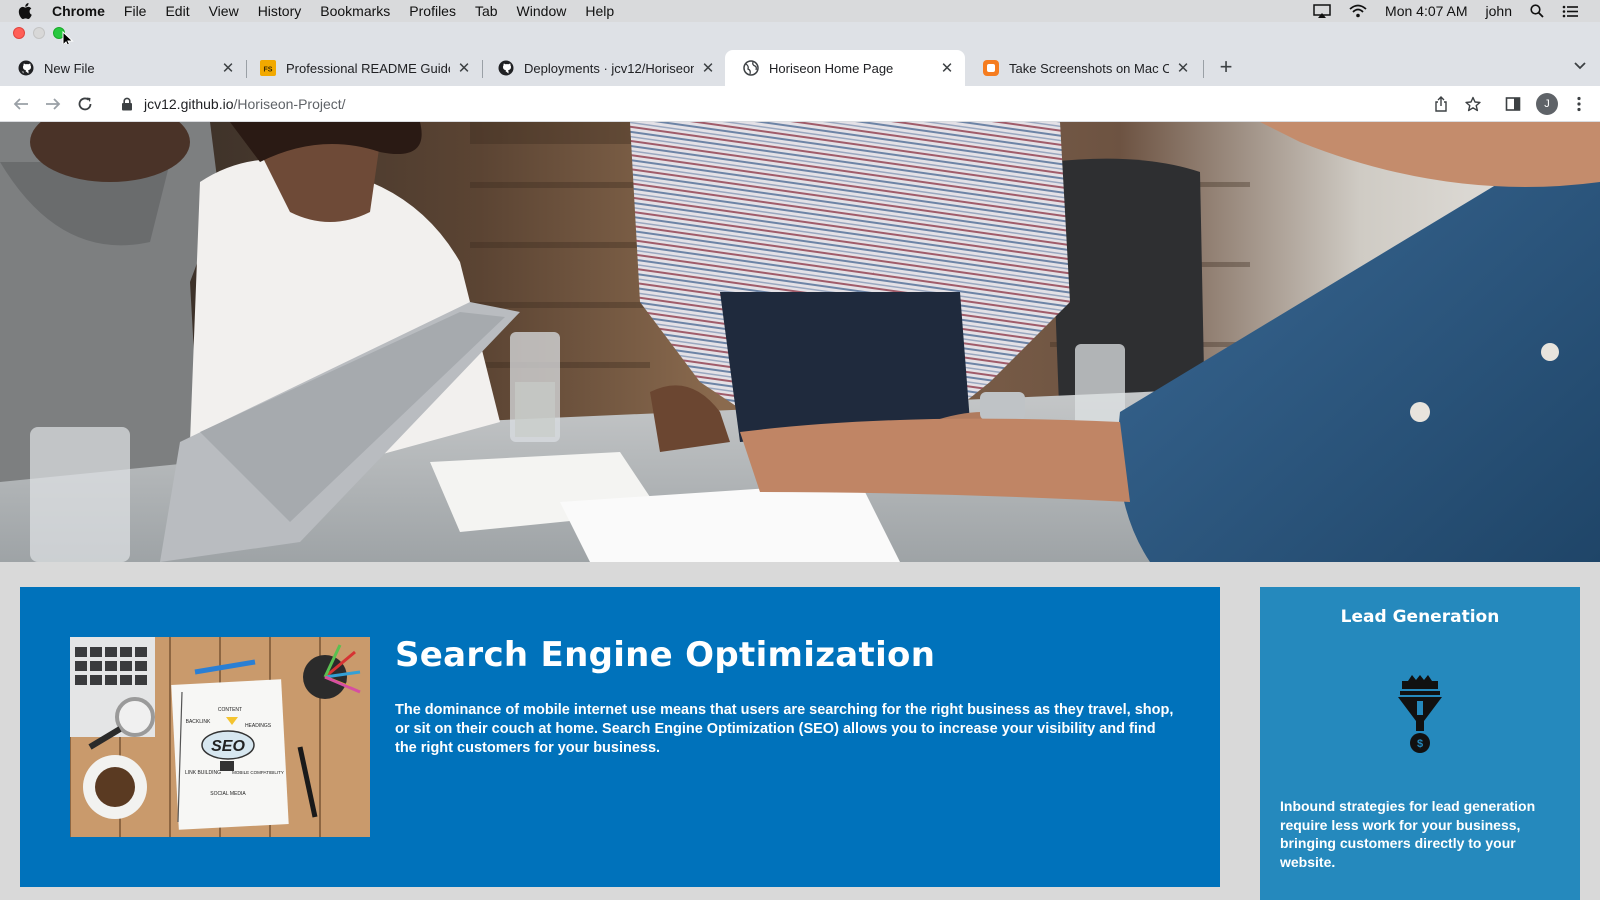  Describe the element at coordinates (1203, 69) in the screenshot. I see `tab-separator` at that location.